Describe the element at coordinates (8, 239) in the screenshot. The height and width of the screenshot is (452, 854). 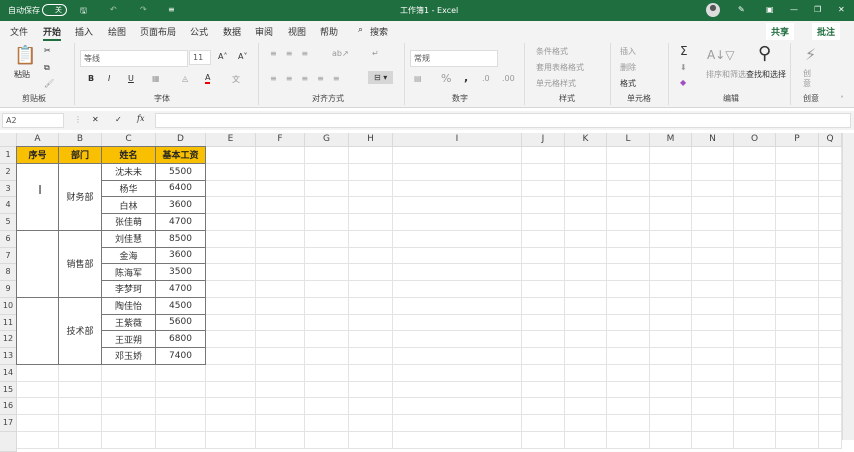
I see `row-header: 6` at that location.